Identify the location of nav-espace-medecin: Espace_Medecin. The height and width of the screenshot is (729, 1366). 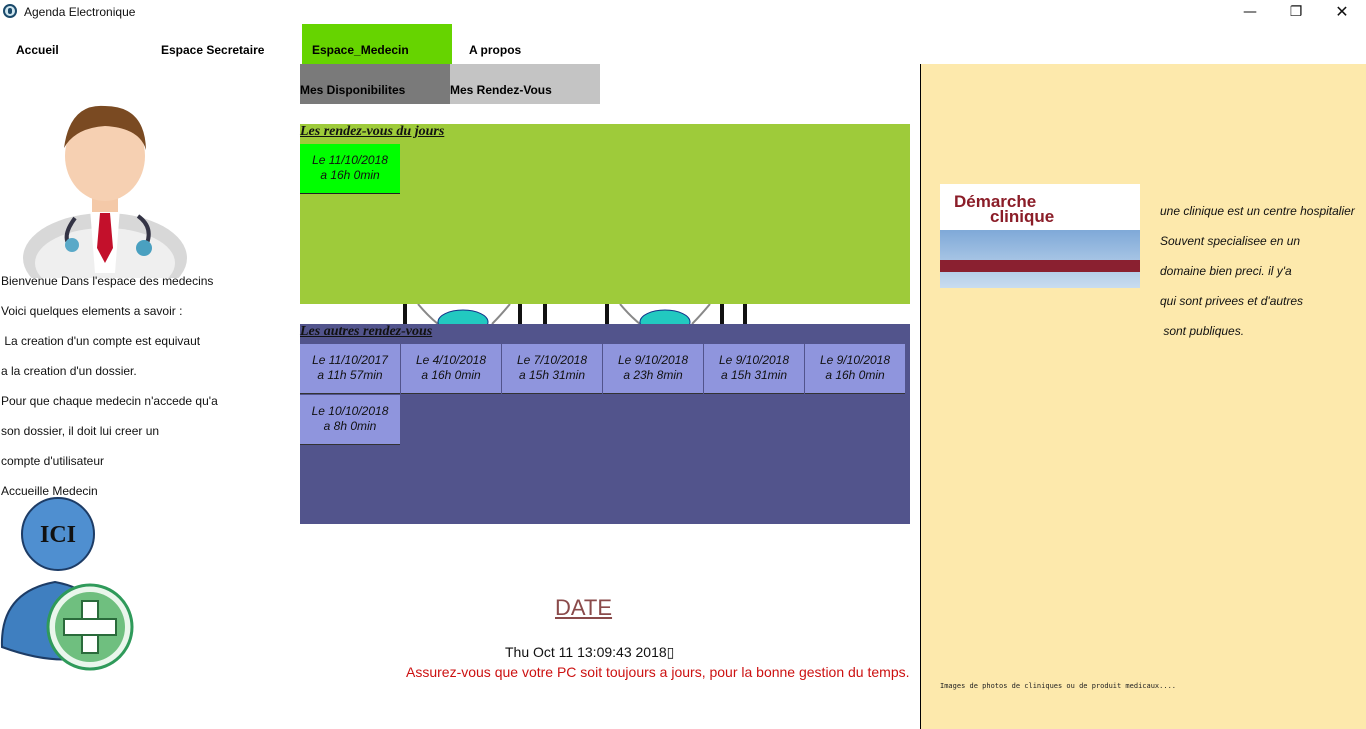
(377, 44).